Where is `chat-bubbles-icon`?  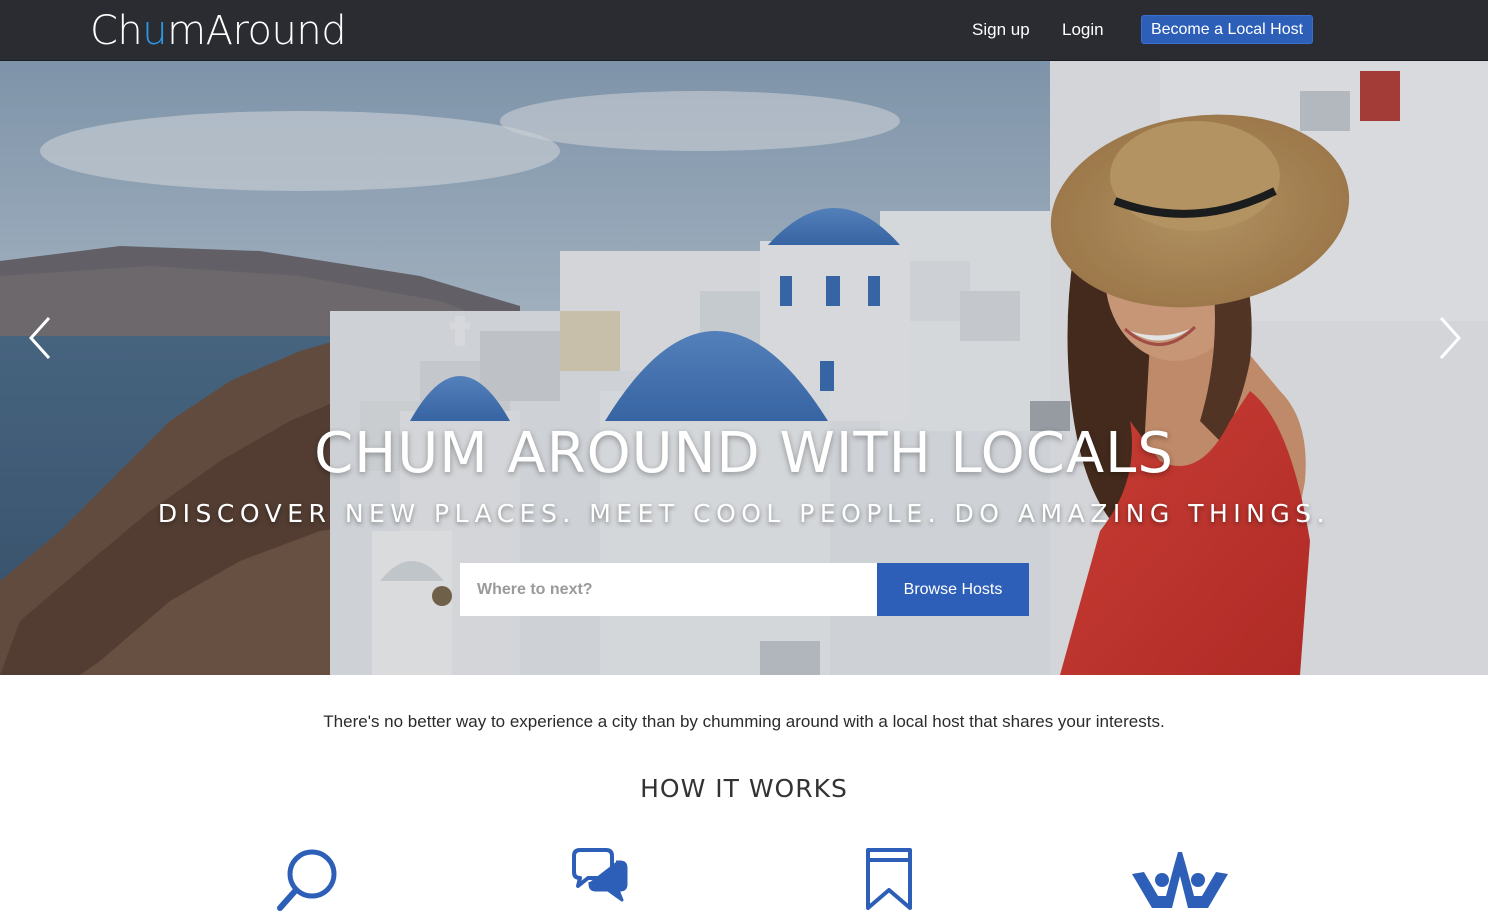 chat-bubbles-icon is located at coordinates (600, 875).